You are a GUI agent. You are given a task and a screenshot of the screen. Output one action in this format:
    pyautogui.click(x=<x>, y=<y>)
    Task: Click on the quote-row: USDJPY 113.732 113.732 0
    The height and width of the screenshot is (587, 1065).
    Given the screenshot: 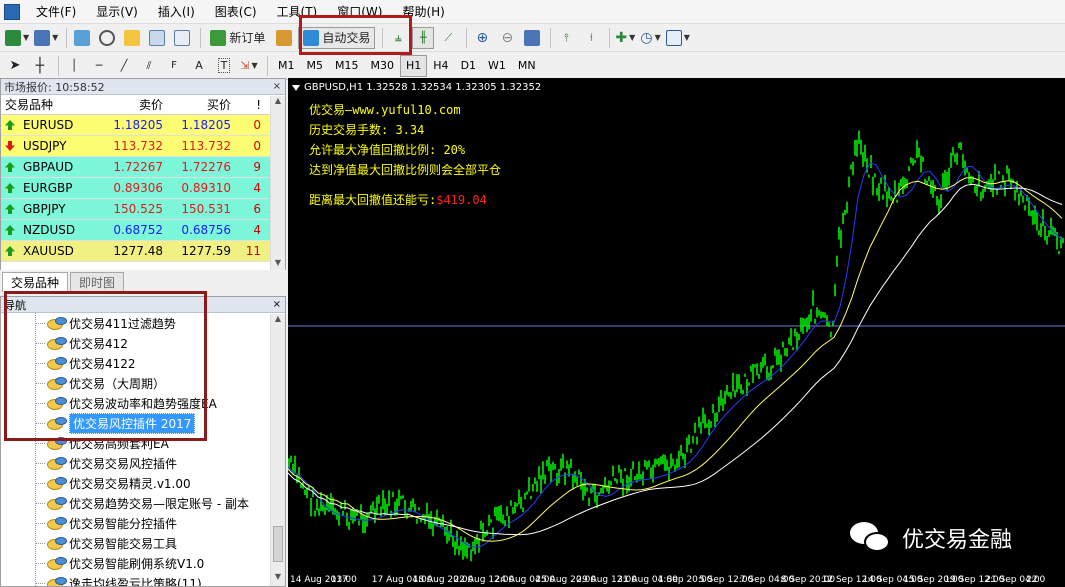 What is the action you would take?
    pyautogui.click(x=143, y=146)
    